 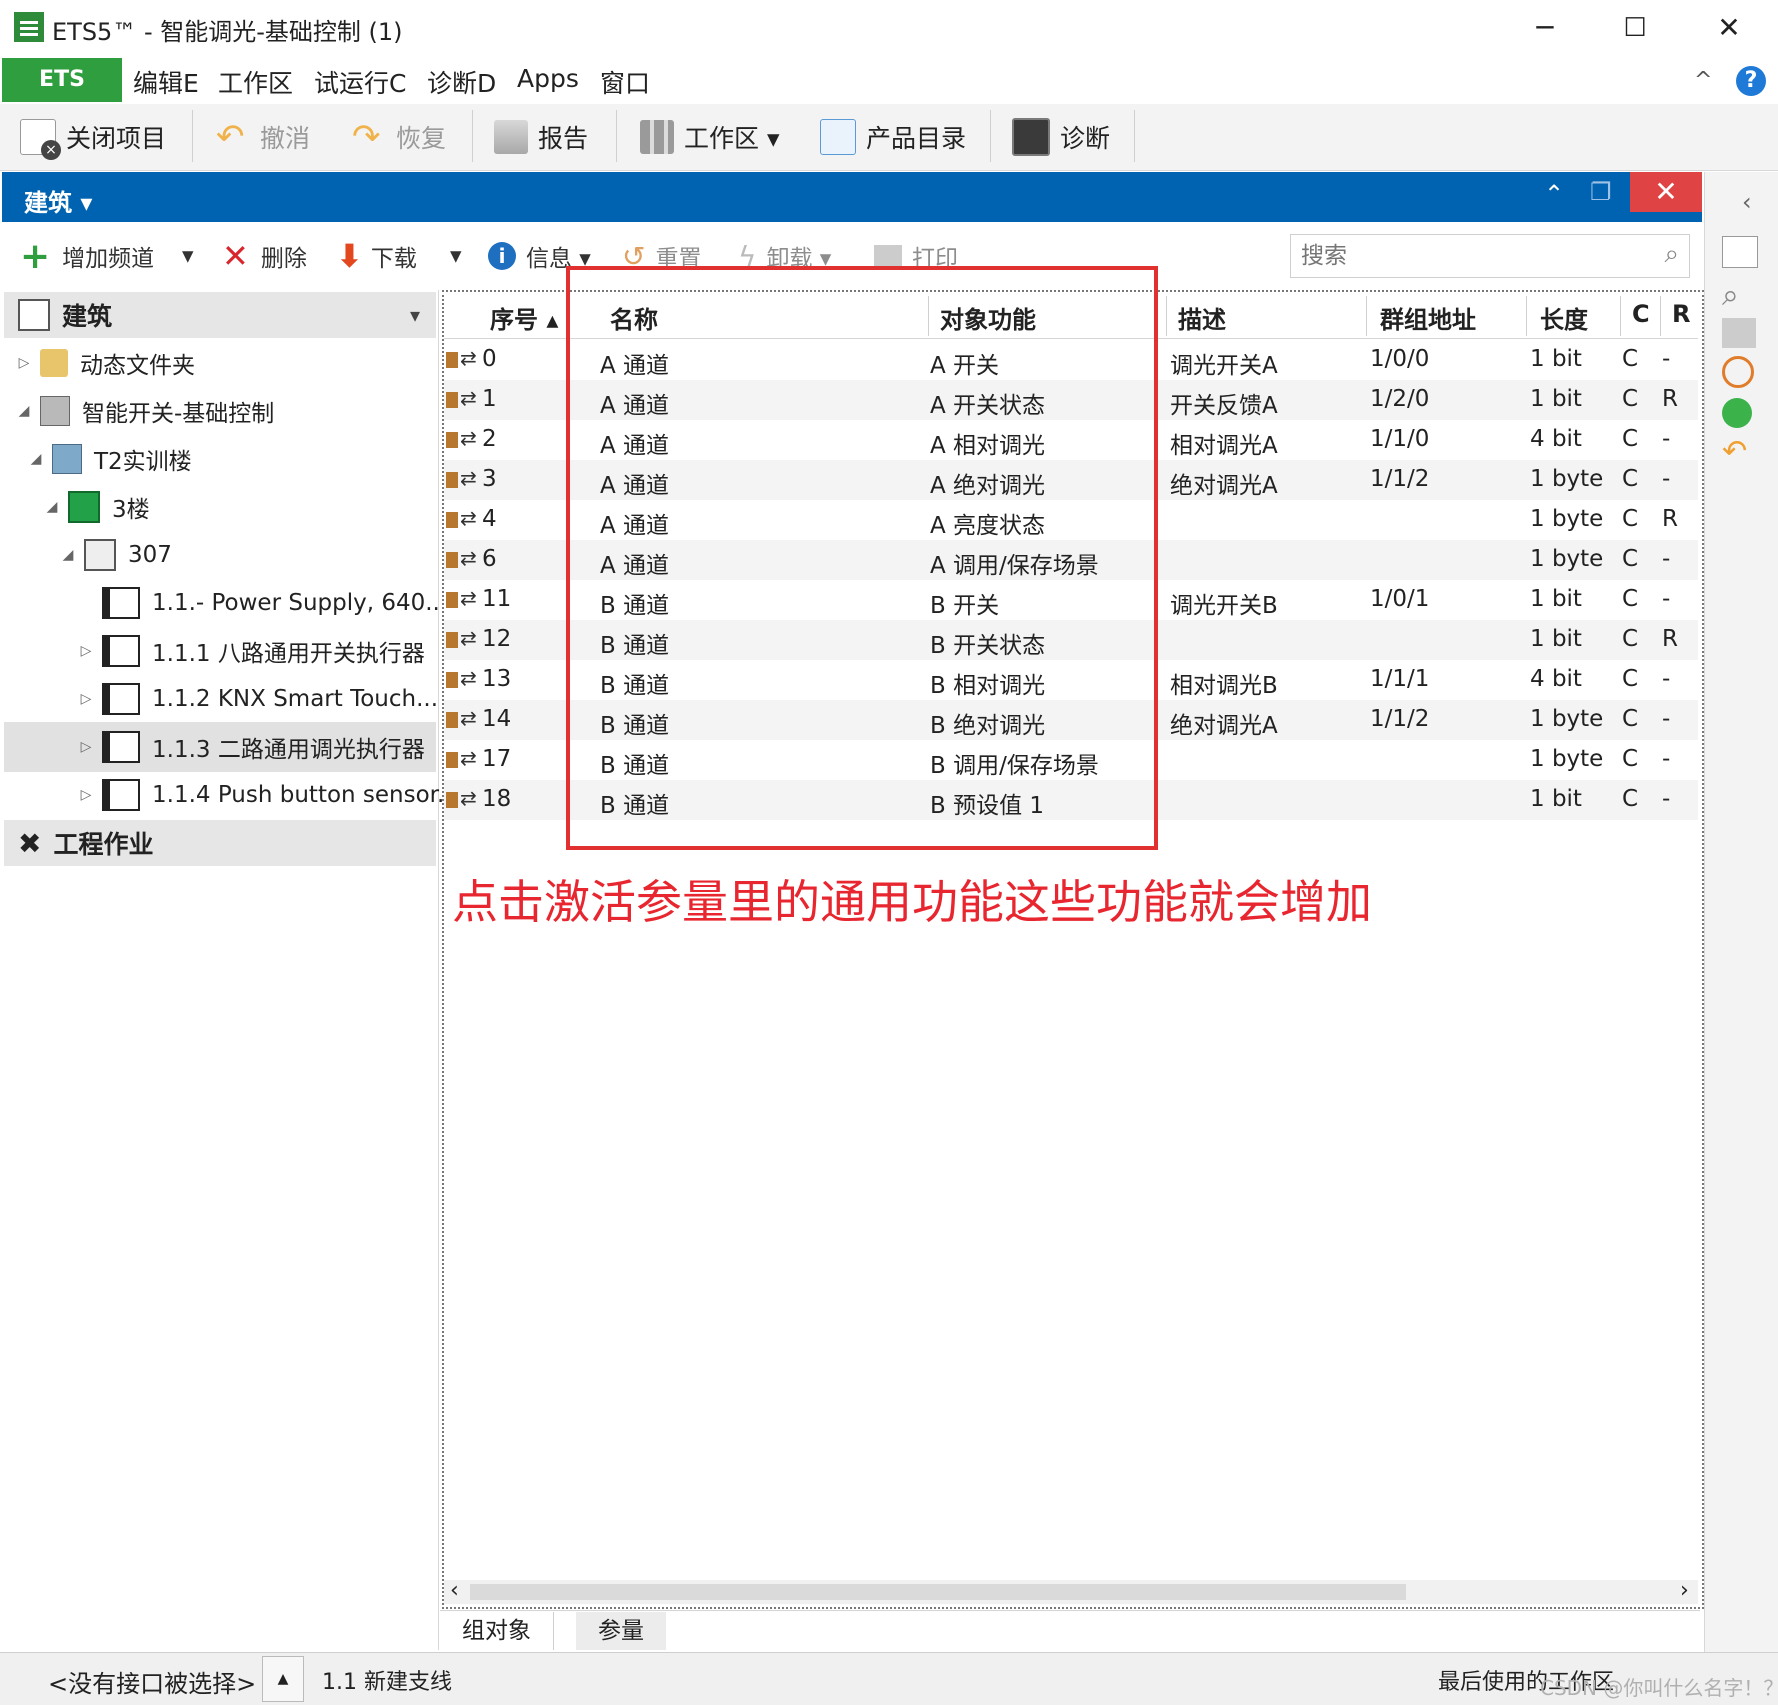 I want to click on diagnostics-button: 诊断, so click(x=1061, y=137).